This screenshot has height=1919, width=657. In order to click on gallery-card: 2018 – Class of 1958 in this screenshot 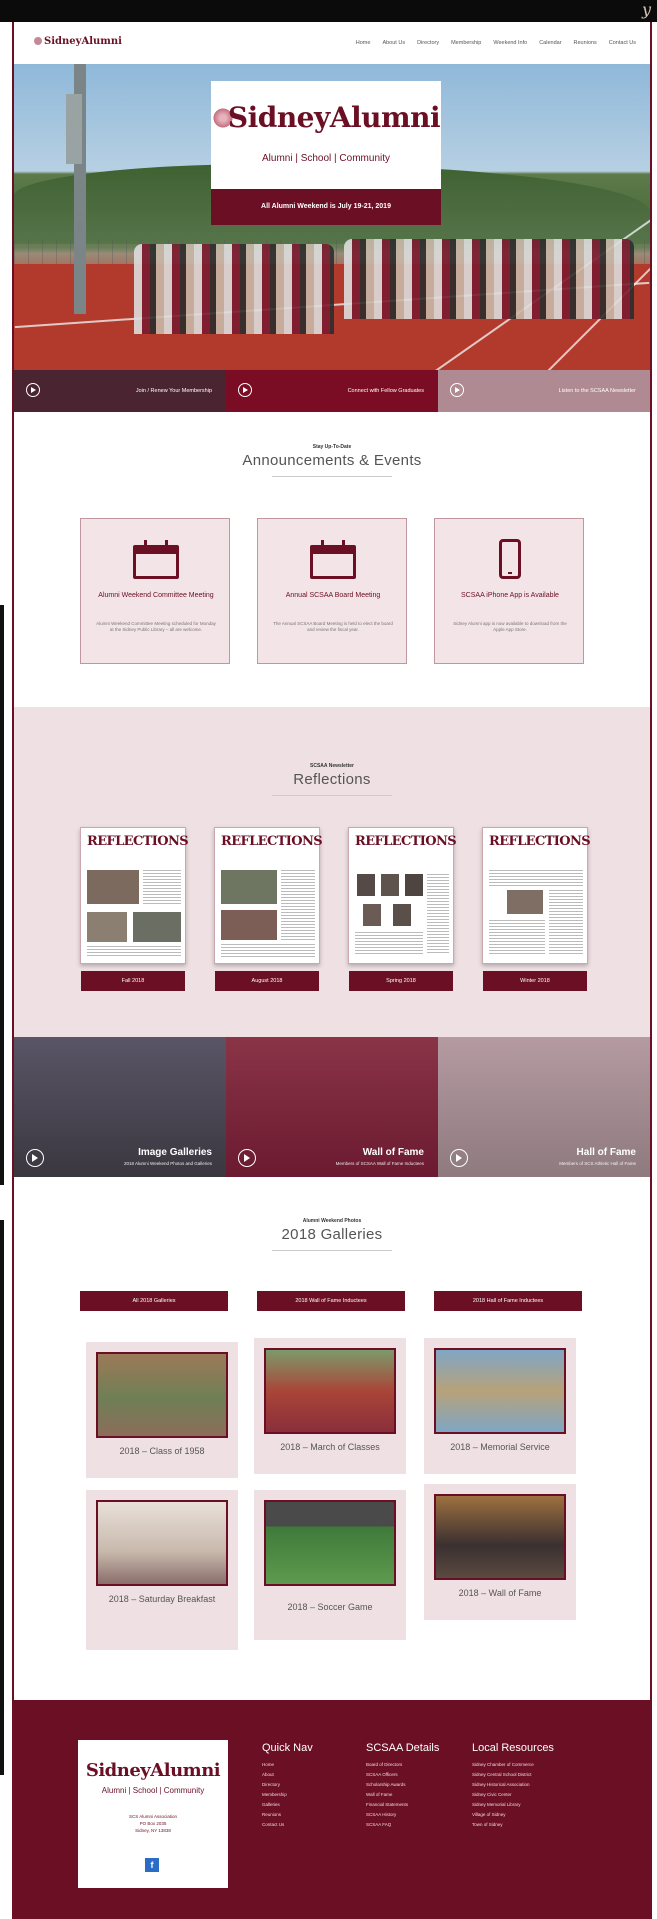, I will do `click(162, 1410)`.